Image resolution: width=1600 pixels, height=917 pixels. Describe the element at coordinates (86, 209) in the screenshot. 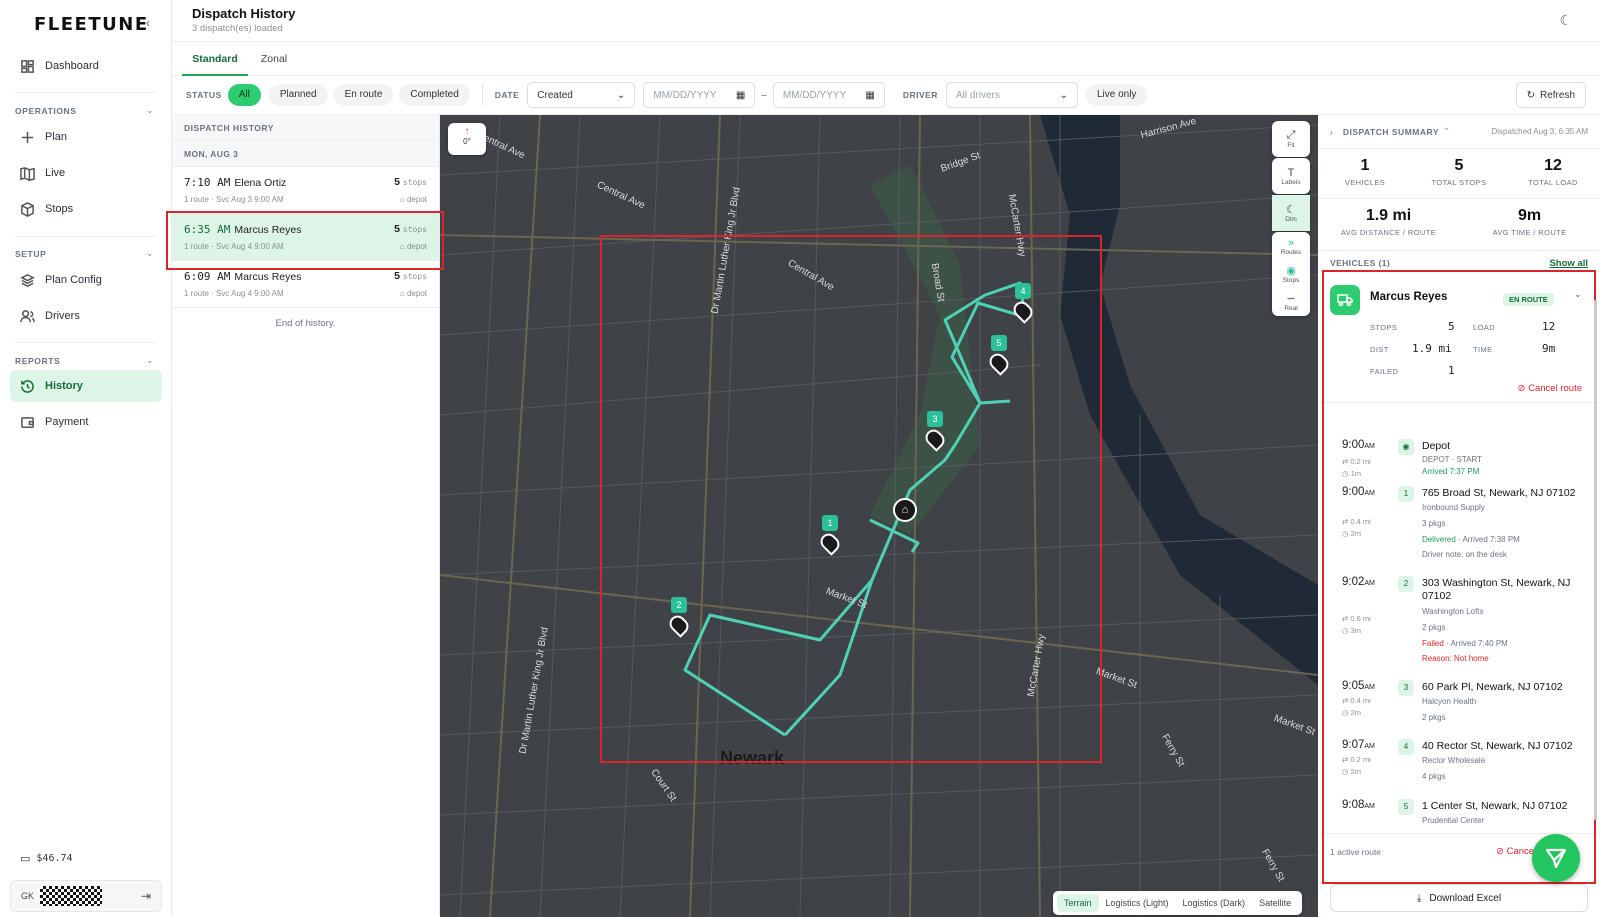

I see `sidebar-item-stops: Stops` at that location.